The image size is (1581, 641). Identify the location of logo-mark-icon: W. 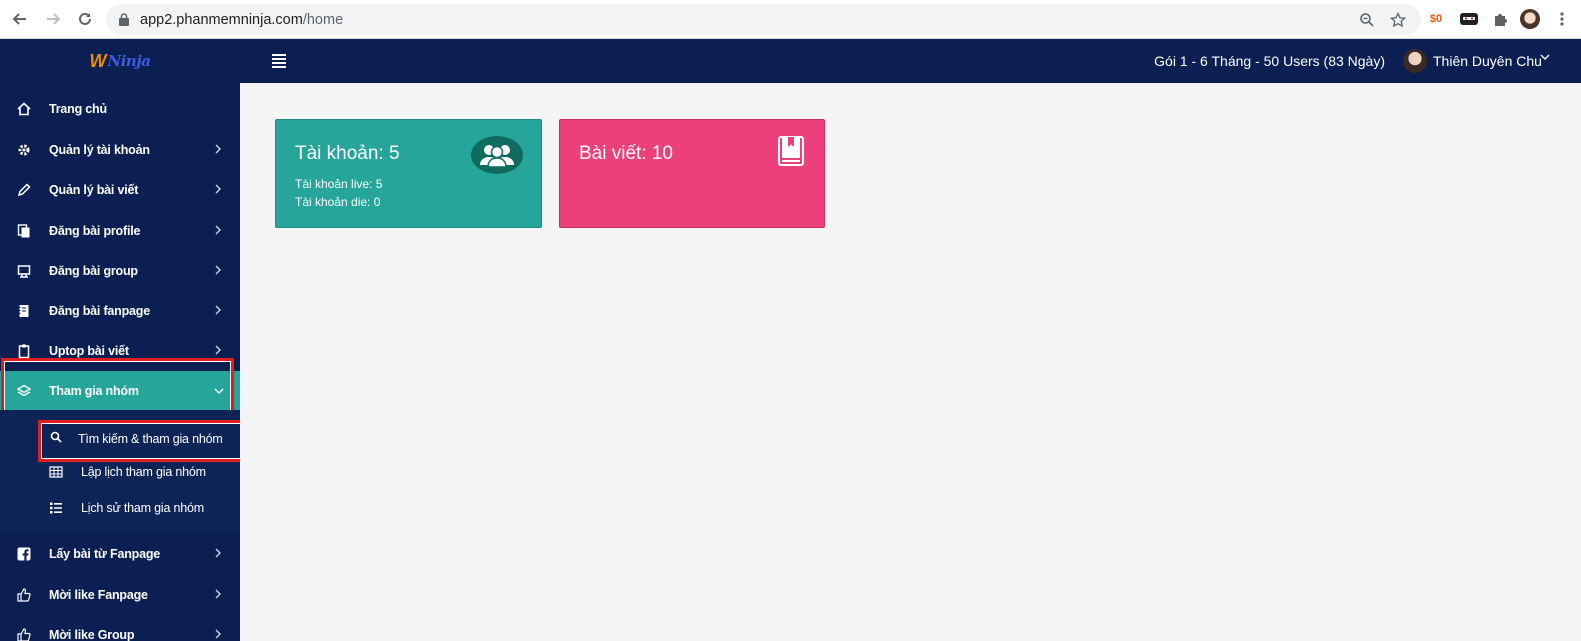
(98, 60).